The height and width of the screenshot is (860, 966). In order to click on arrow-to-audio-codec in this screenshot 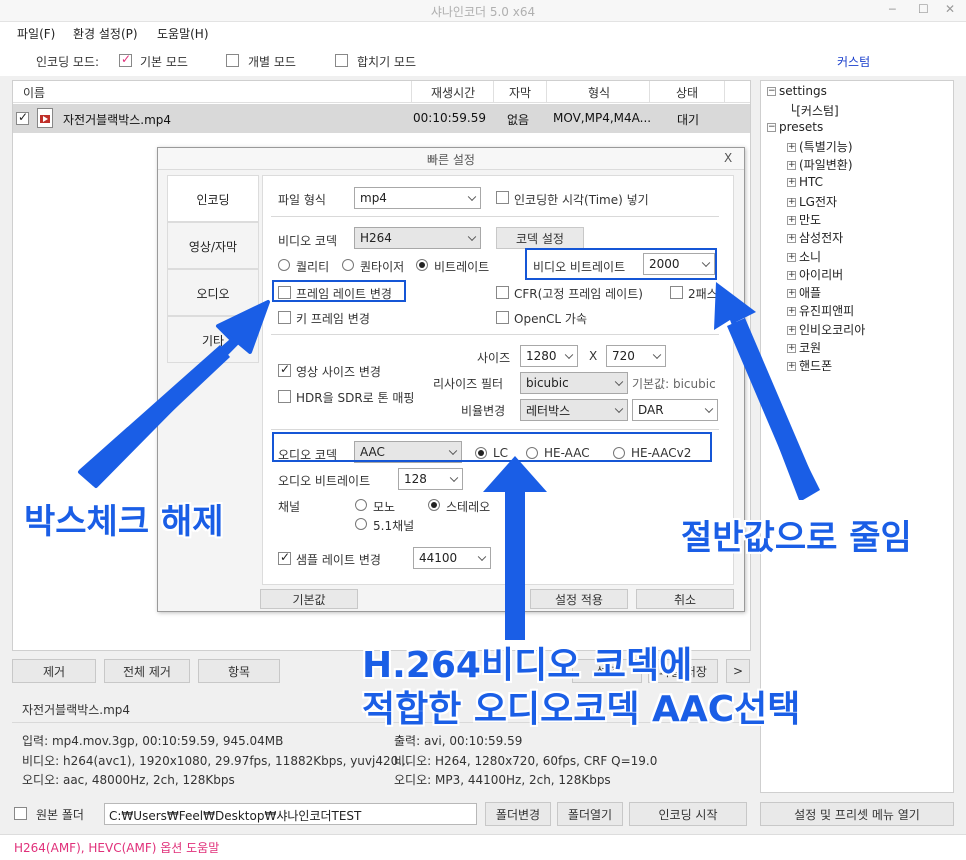, I will do `click(515, 548)`.